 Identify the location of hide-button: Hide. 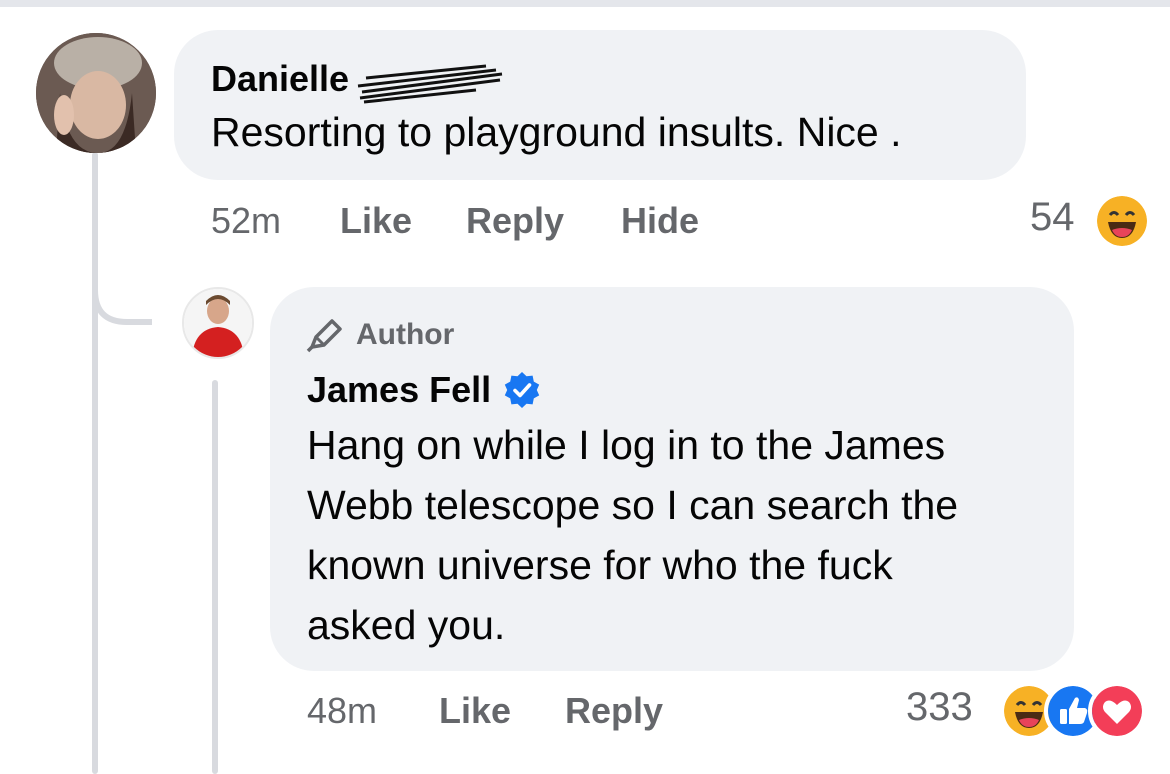
(660, 221).